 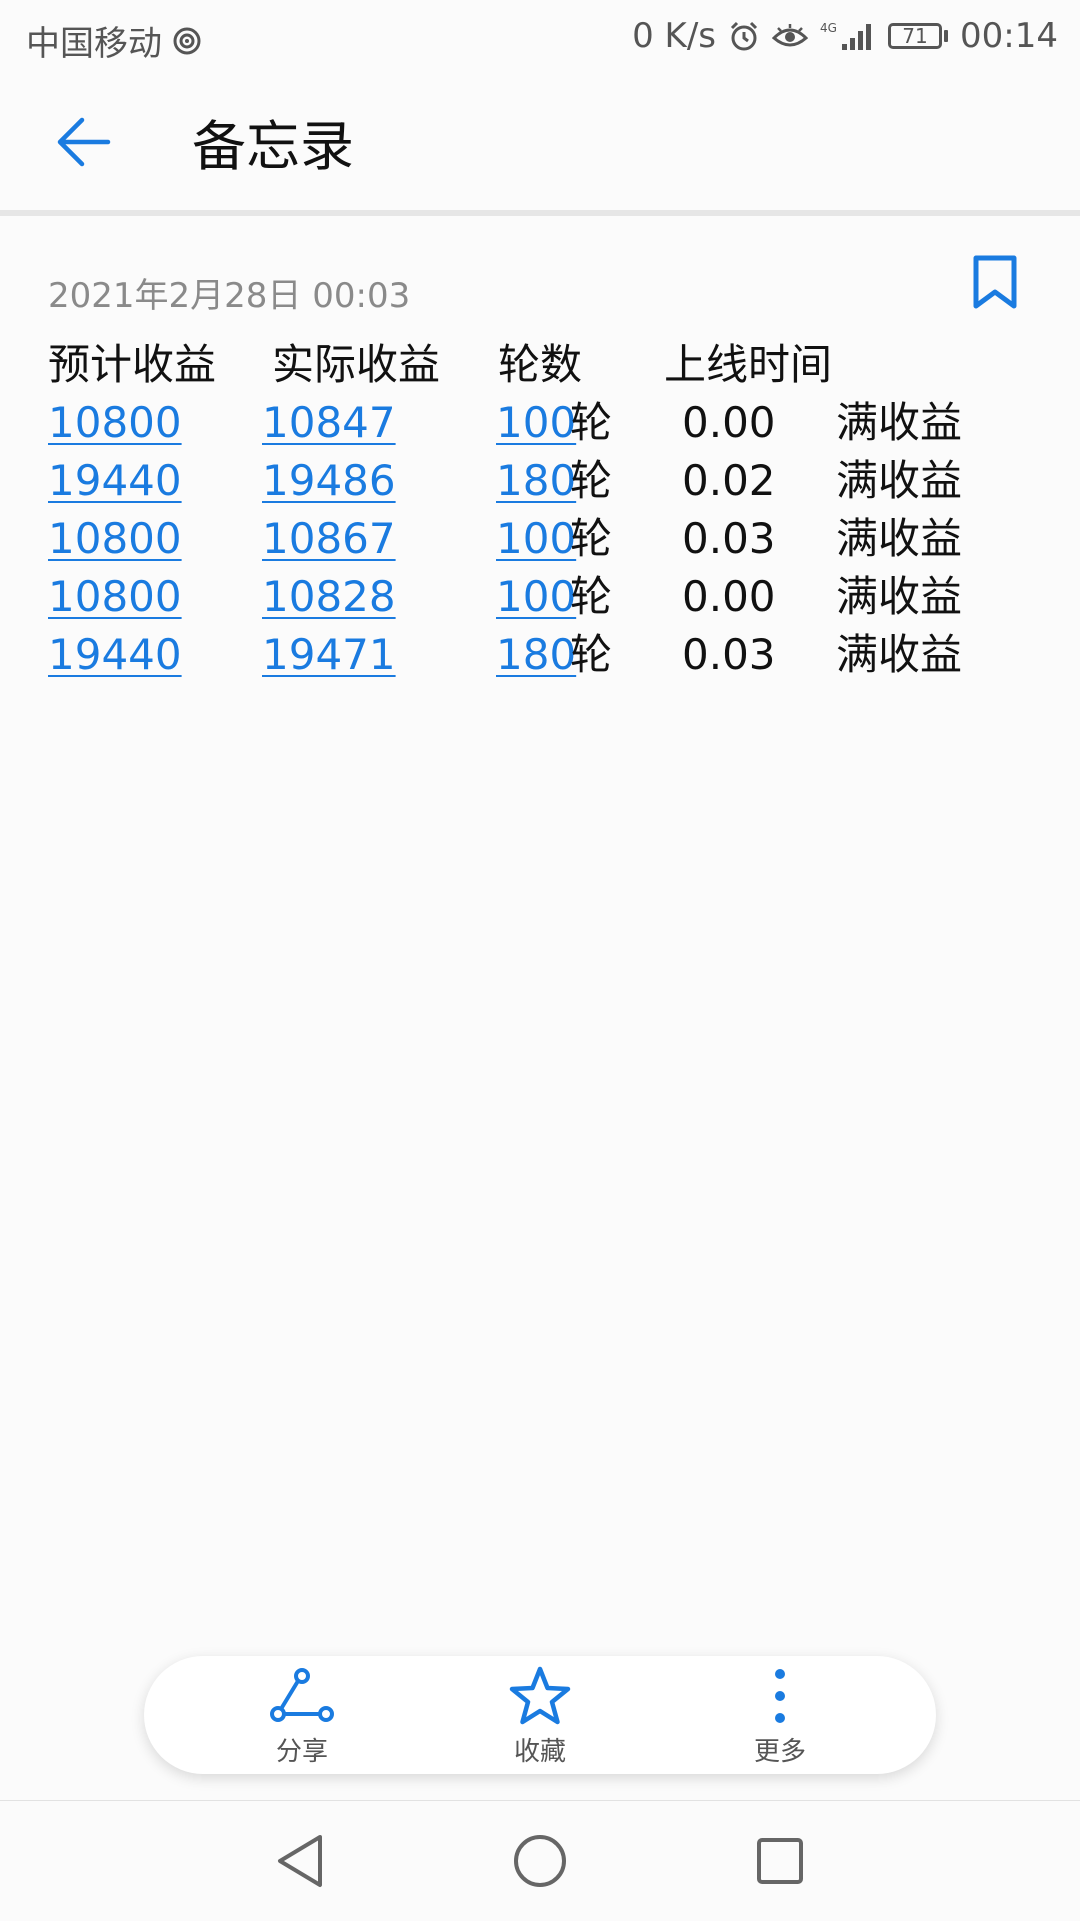 What do you see at coordinates (779, 1752) in the screenshot?
I see `more-label: 更多` at bounding box center [779, 1752].